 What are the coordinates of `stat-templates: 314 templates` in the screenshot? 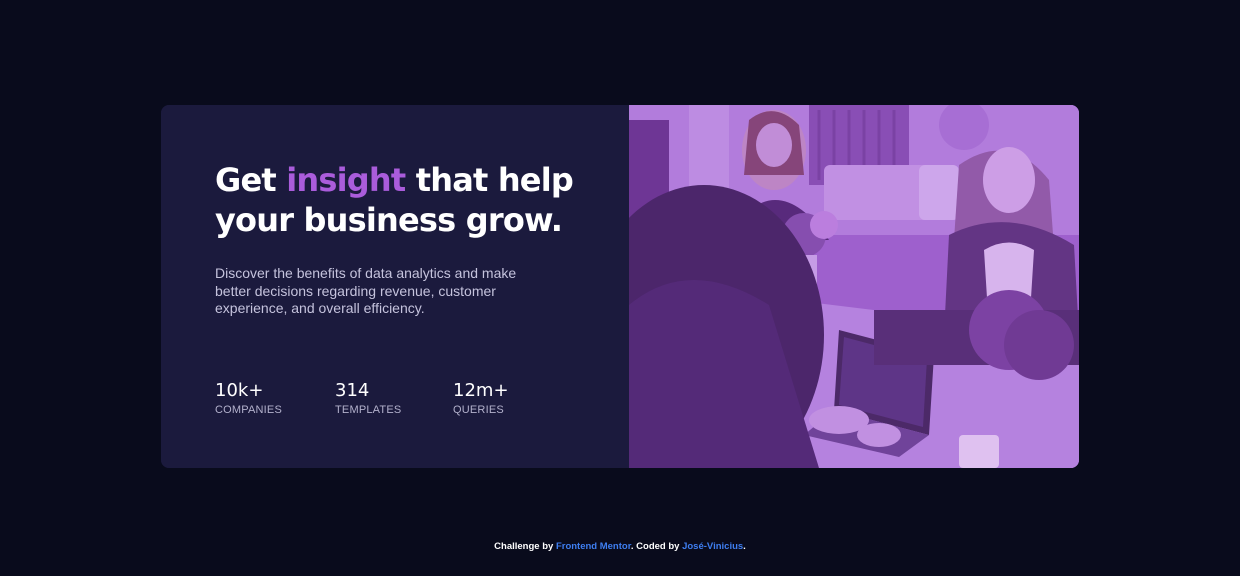 It's located at (394, 398).